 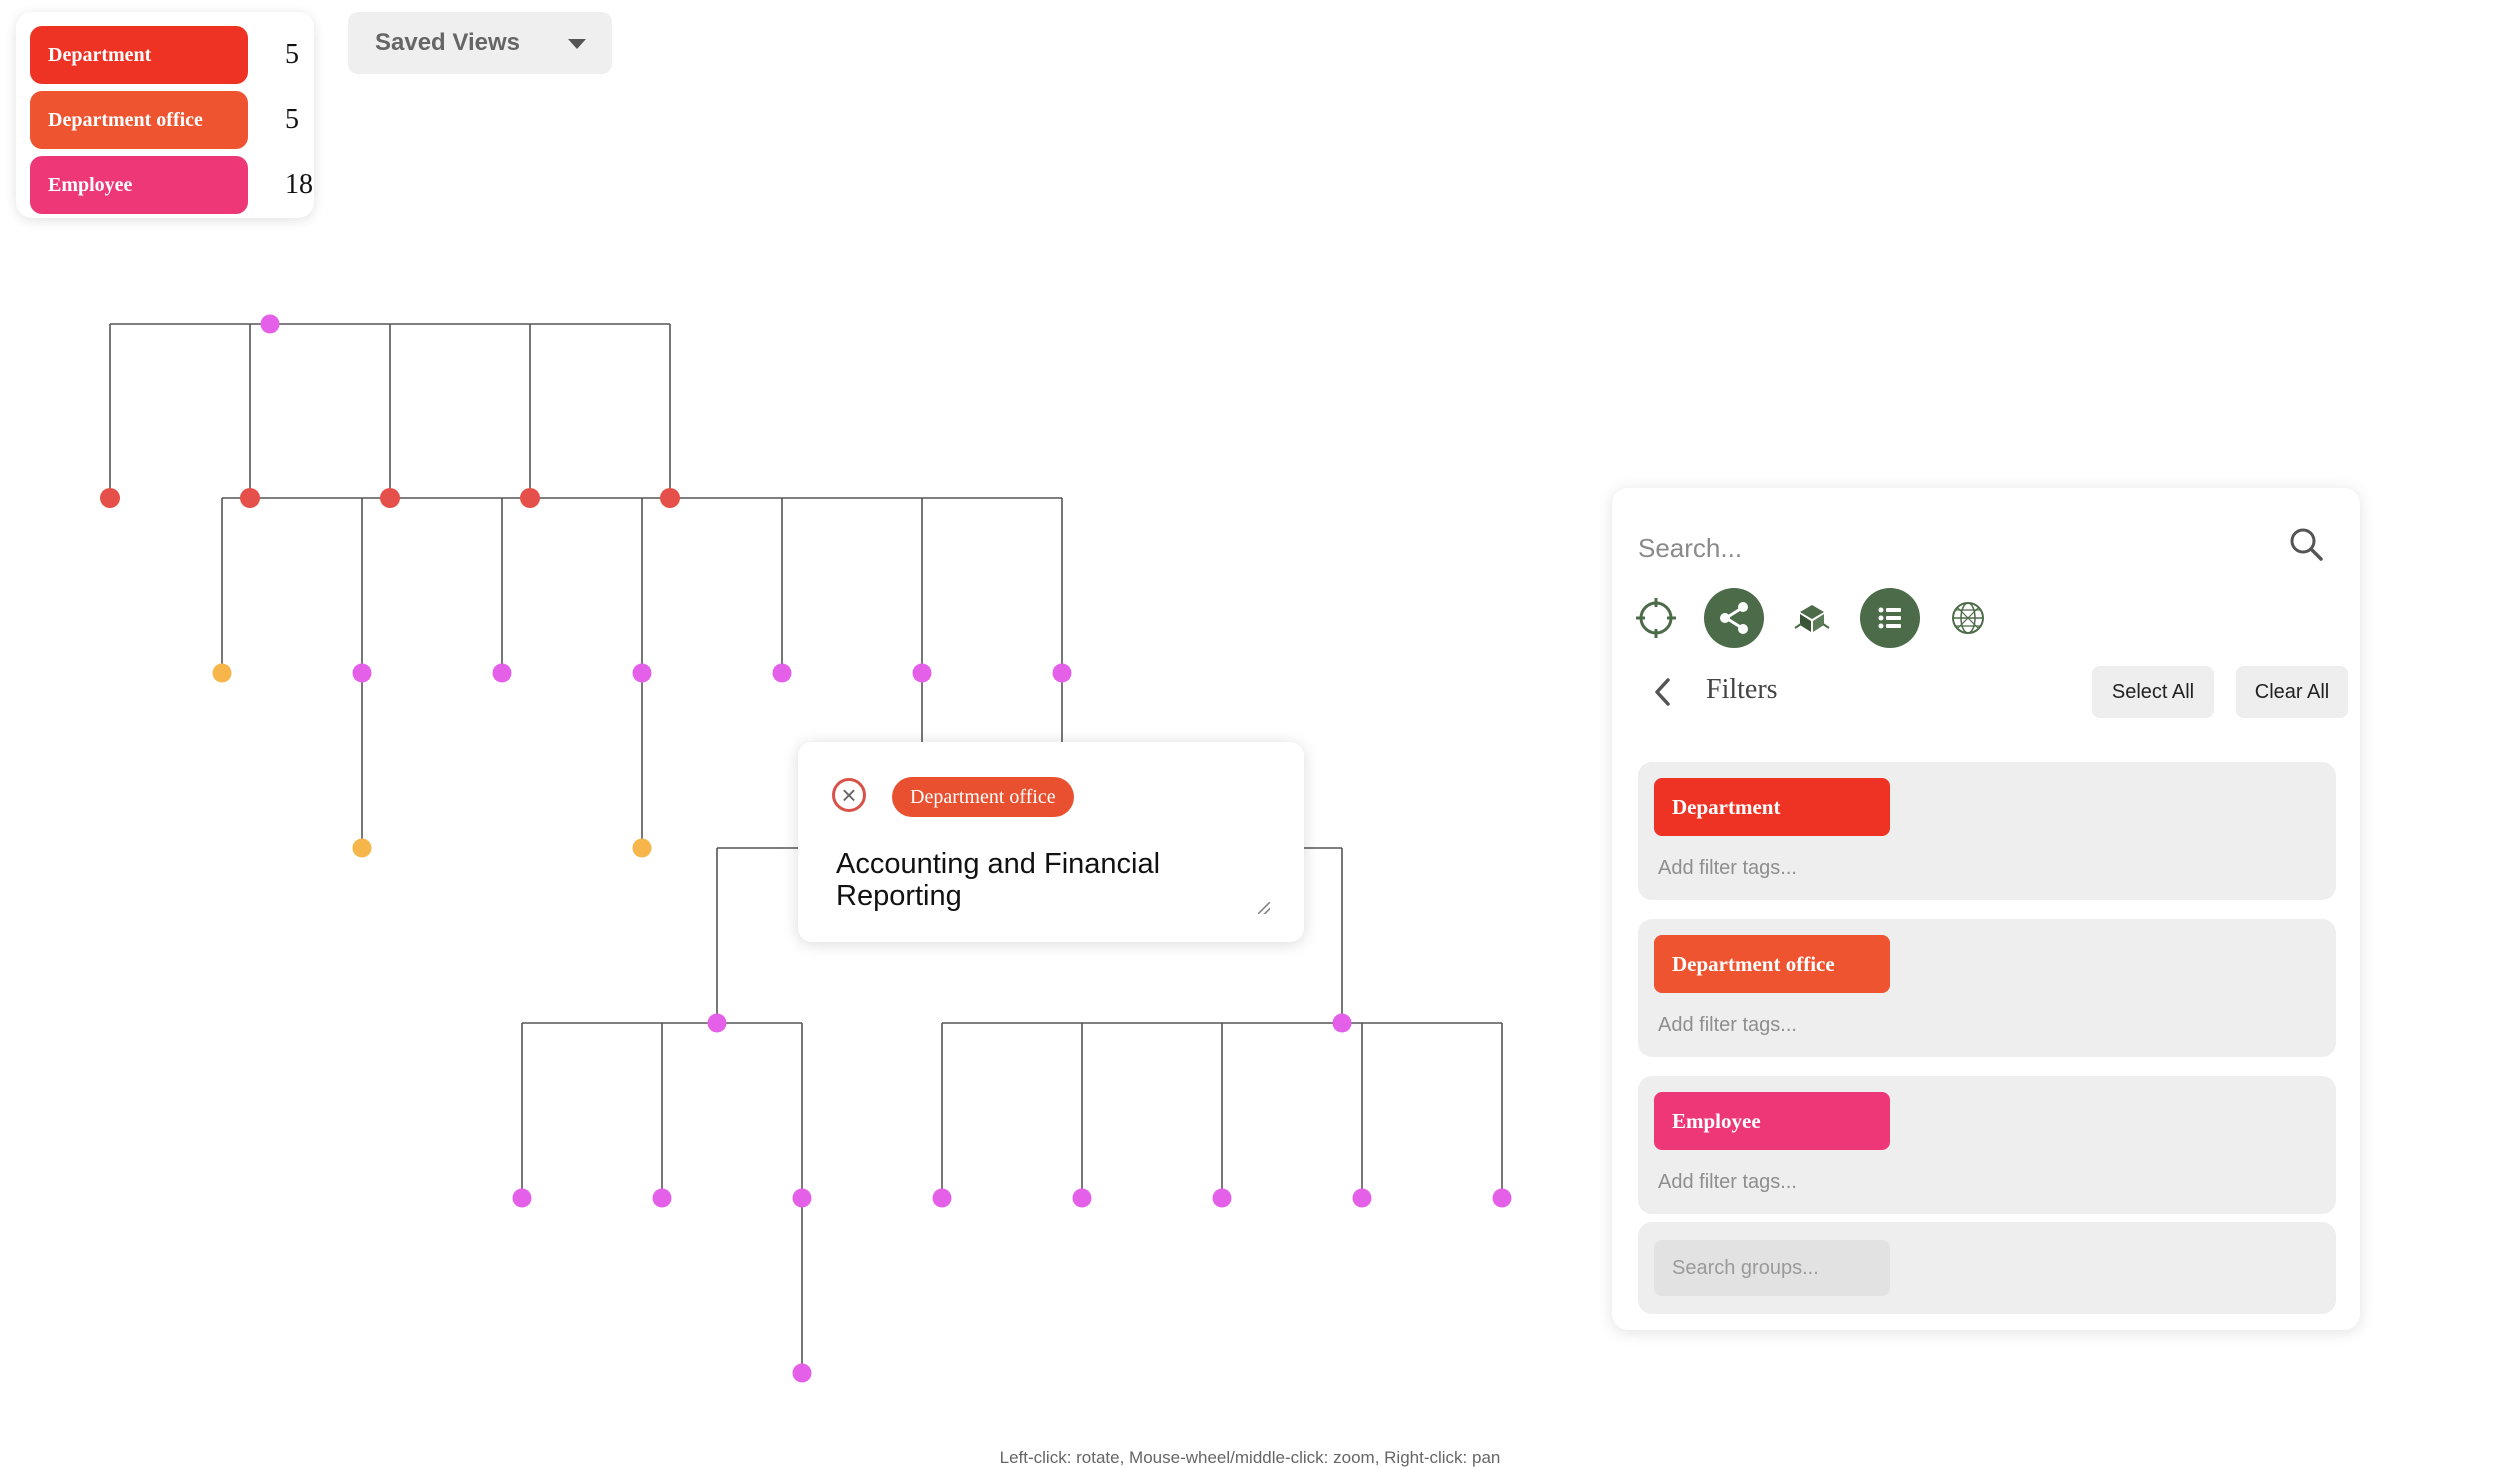 What do you see at coordinates (1812, 618) in the screenshot?
I see `cube-icon` at bounding box center [1812, 618].